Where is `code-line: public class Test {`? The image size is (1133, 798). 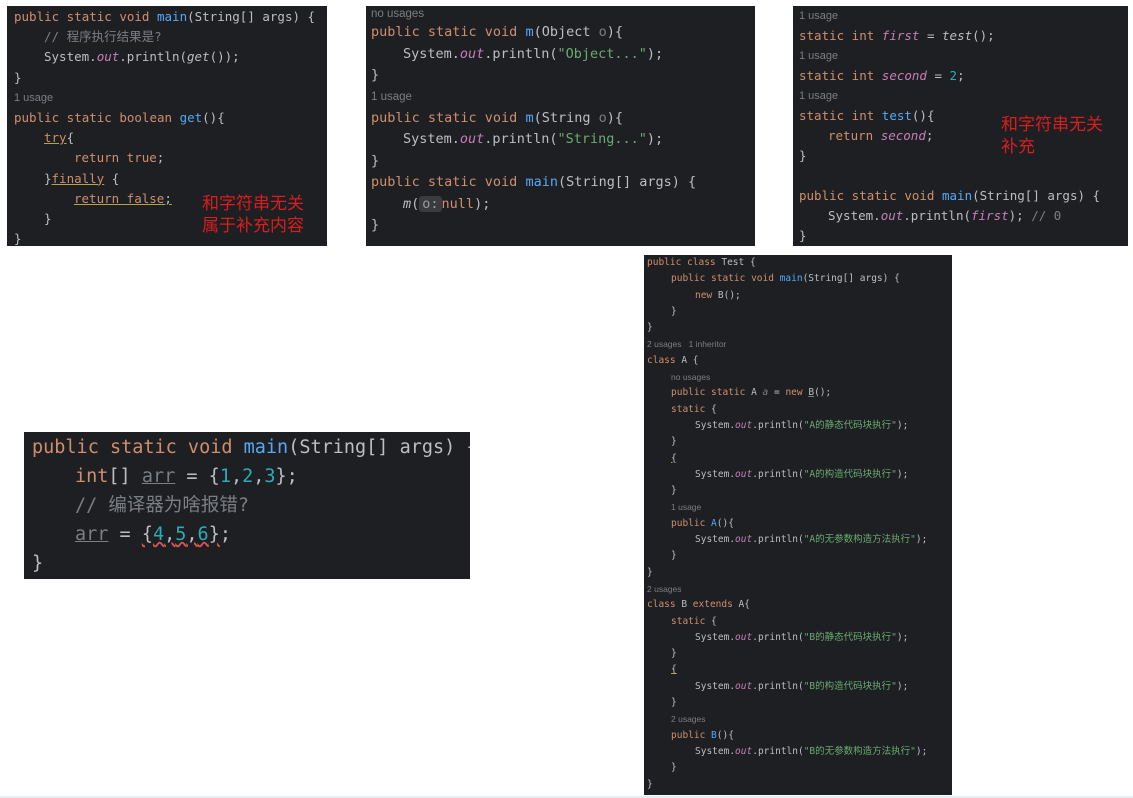
code-line: public class Test { is located at coordinates (701, 262).